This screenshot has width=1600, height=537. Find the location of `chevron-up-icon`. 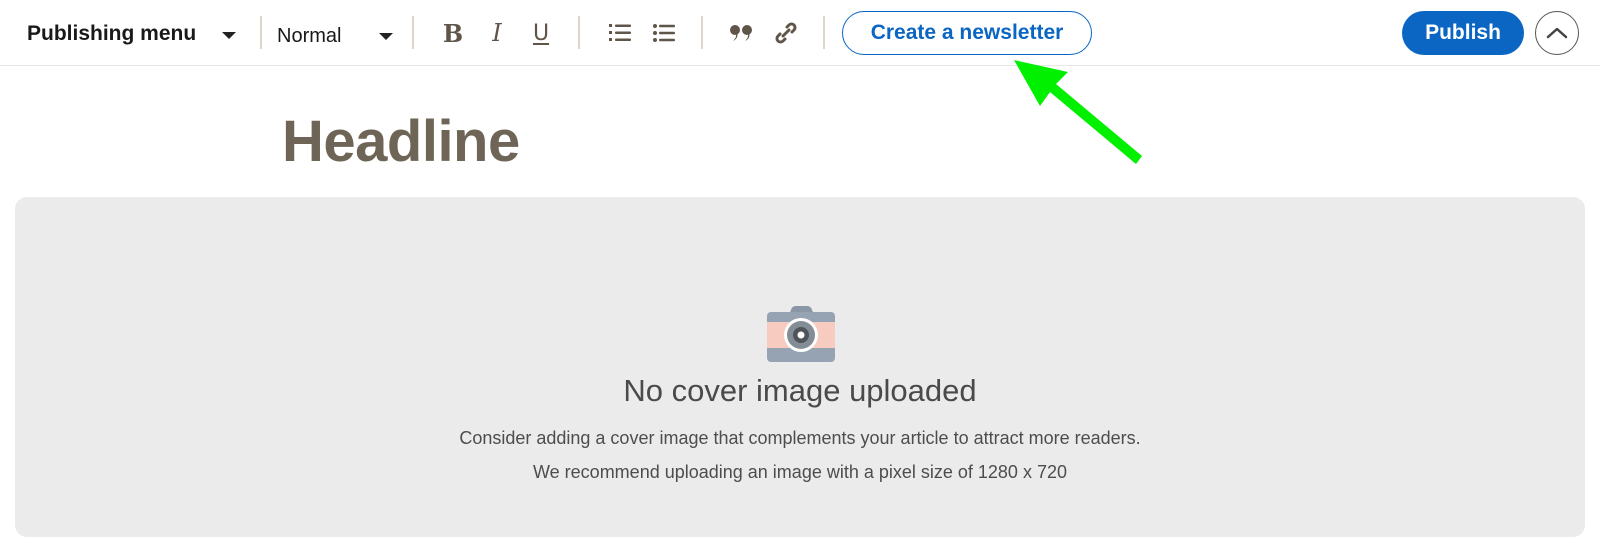

chevron-up-icon is located at coordinates (1557, 33).